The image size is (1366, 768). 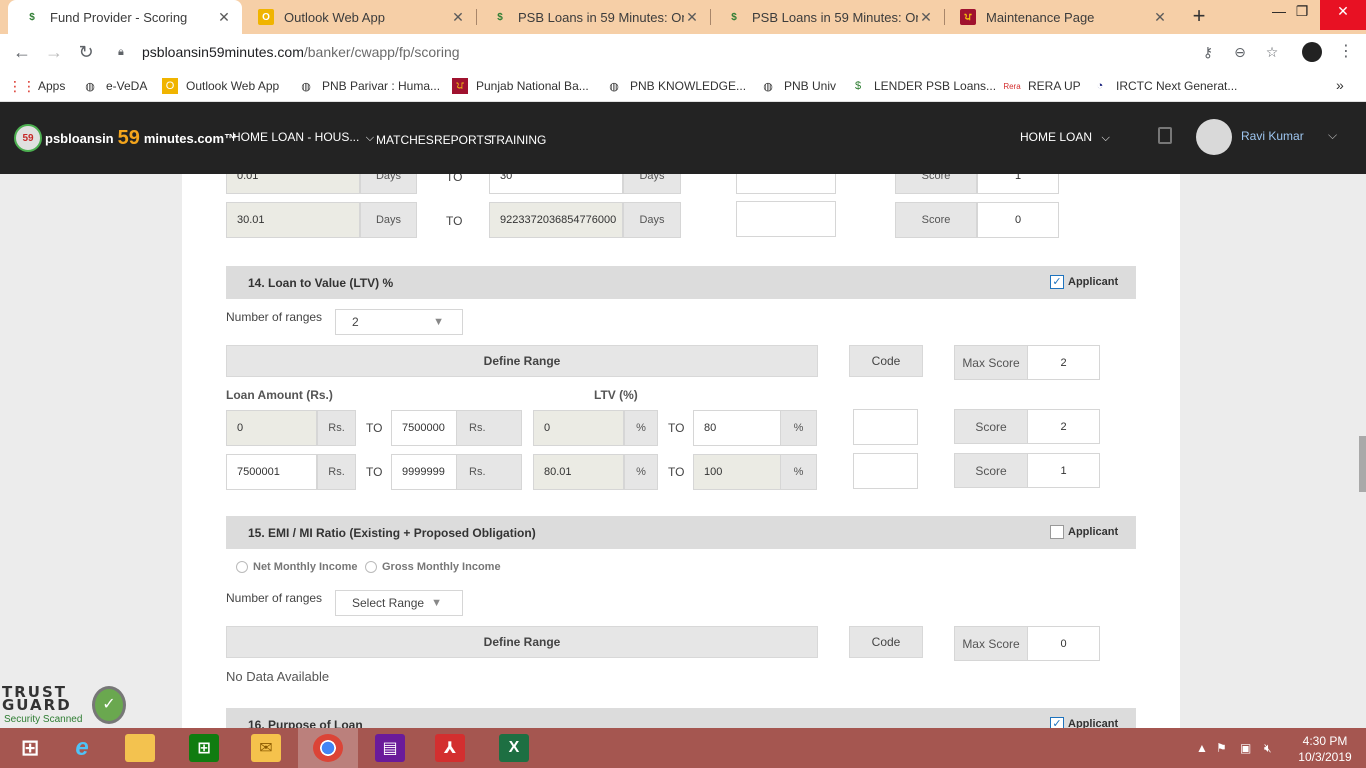 I want to click on loan-type-dropdown: HOME LOAN - HOUS... ⌵, so click(x=303, y=137).